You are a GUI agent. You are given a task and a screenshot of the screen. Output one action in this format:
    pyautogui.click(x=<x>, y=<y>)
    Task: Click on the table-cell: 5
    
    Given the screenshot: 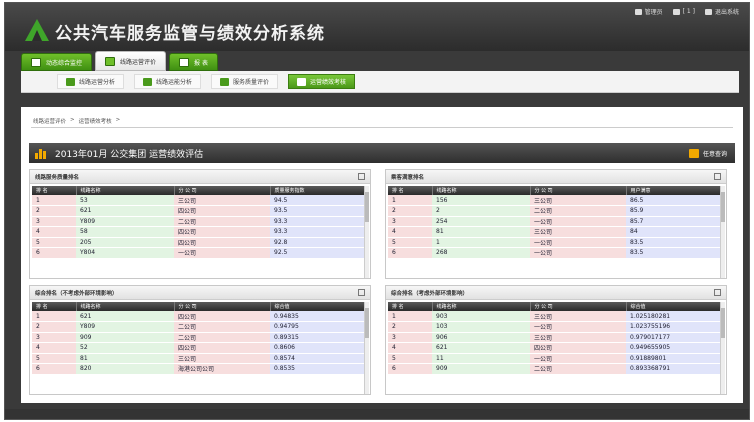 What is the action you would take?
    pyautogui.click(x=410, y=358)
    